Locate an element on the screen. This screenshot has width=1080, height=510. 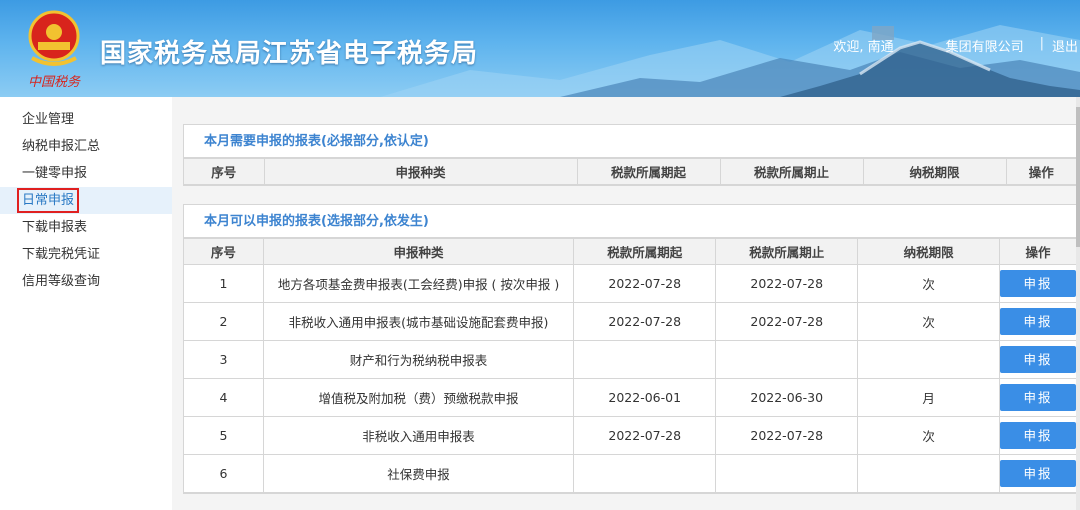
filing-type: 非税收入通用申报表(城市基础设施配套费申报) is located at coordinates (418, 321).